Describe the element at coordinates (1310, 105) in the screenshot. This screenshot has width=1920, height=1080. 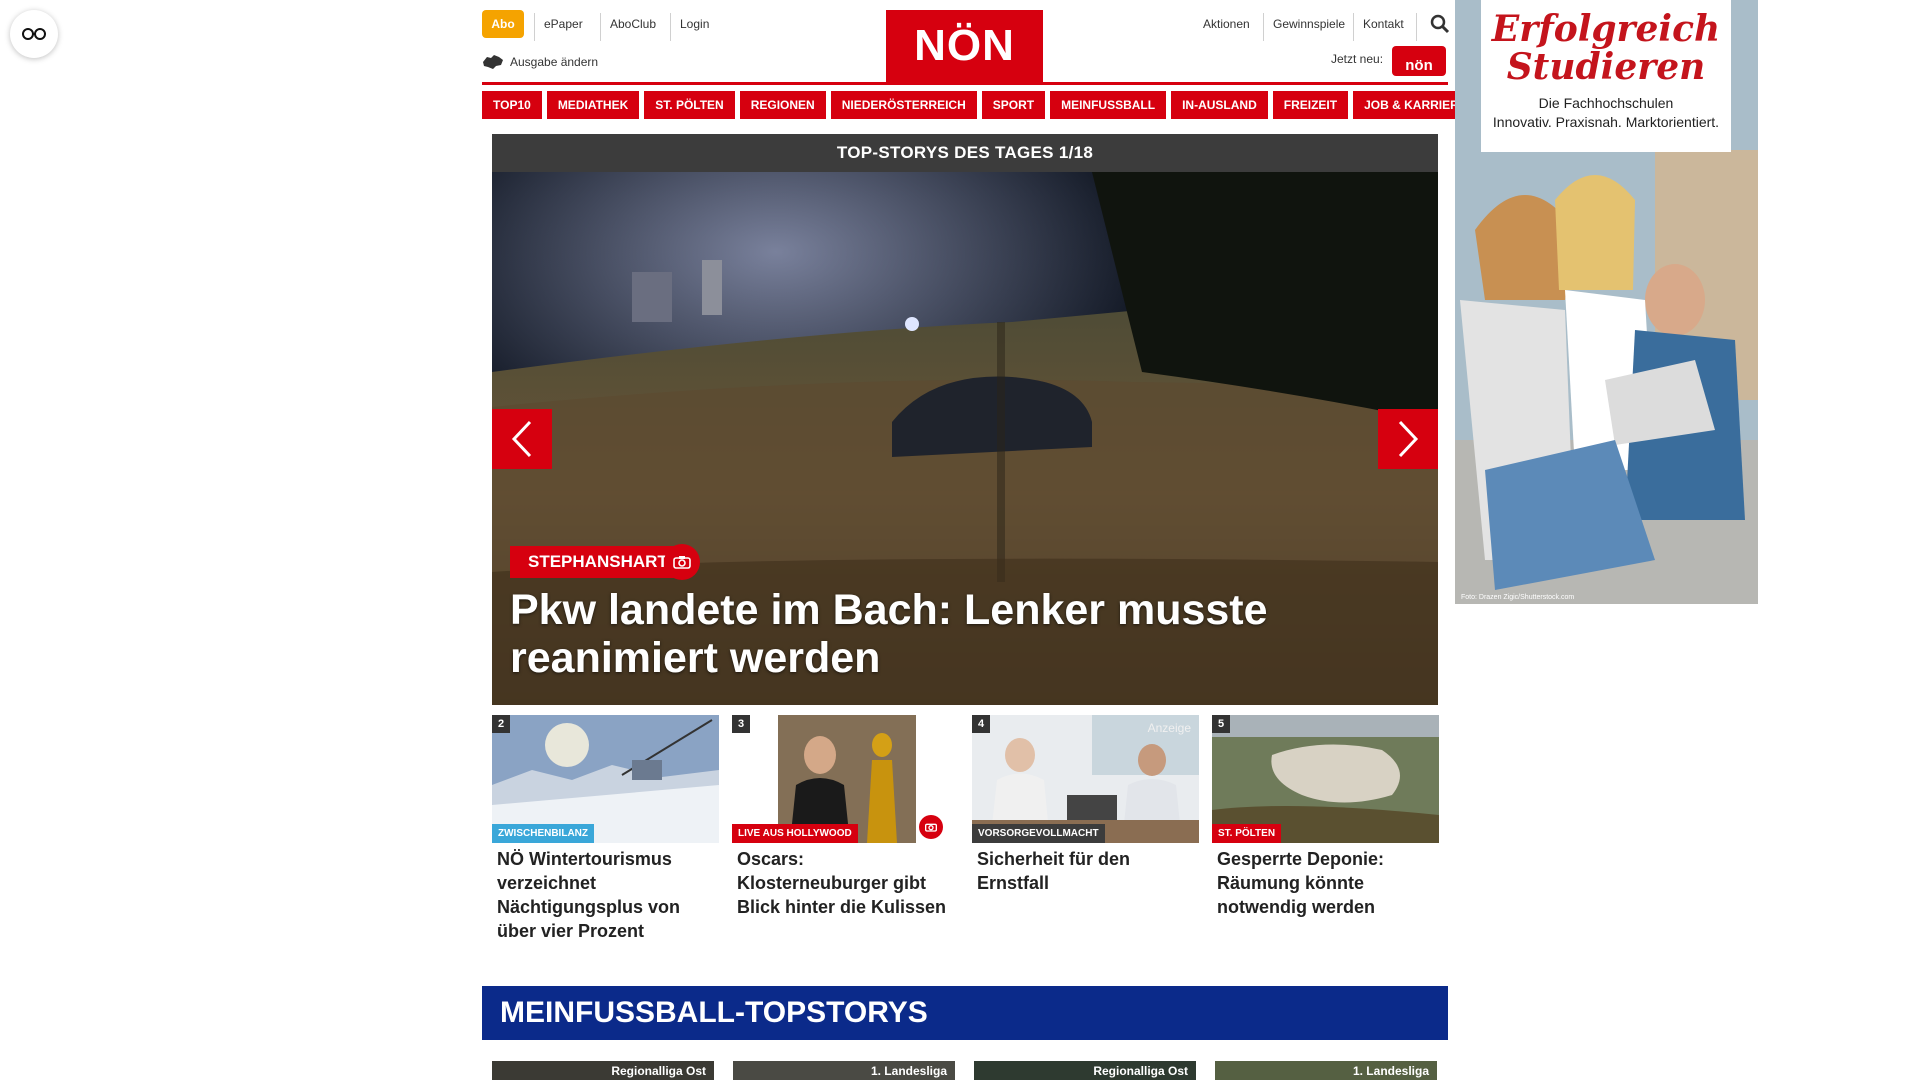
I see `nav-item-freizeit: FREIZEIT` at that location.